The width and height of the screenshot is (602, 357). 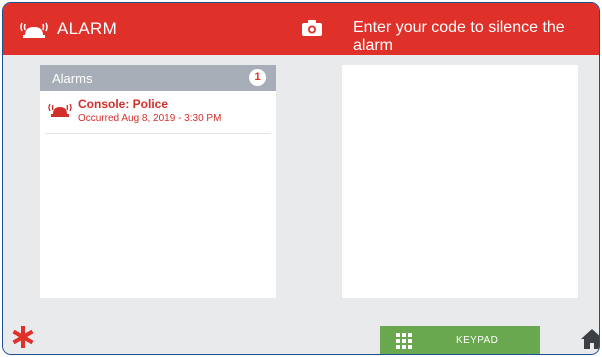 I want to click on alarm-time: Occurred Aug 8, 2019 - 3:30 PM, so click(x=150, y=118).